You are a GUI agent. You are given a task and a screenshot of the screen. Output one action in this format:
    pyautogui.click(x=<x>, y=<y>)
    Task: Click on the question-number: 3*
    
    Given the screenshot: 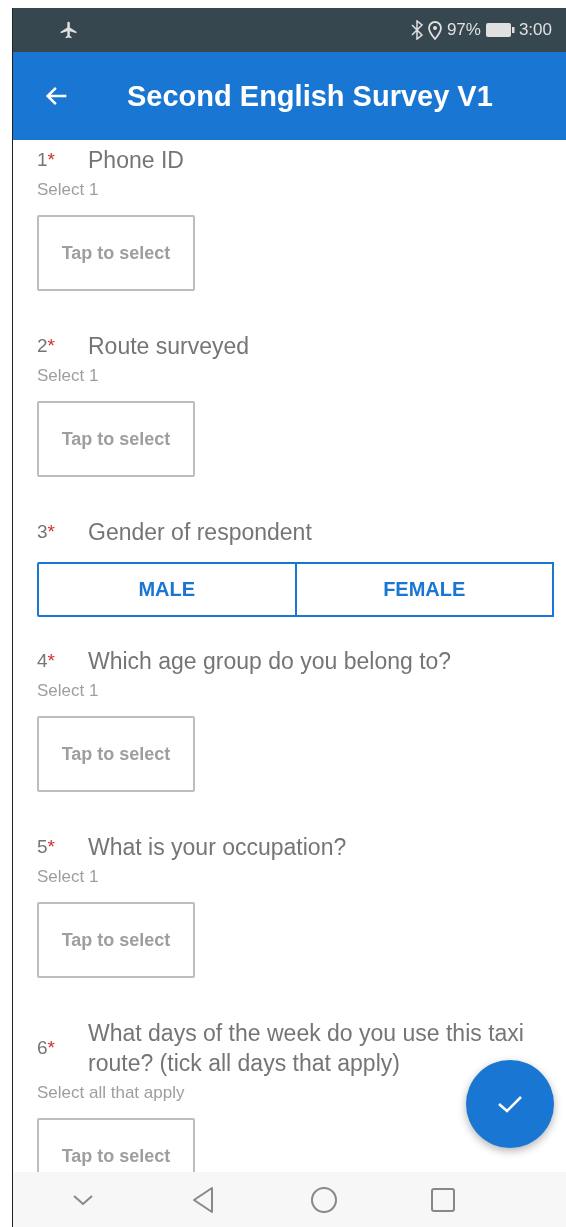 What is the action you would take?
    pyautogui.click(x=46, y=532)
    